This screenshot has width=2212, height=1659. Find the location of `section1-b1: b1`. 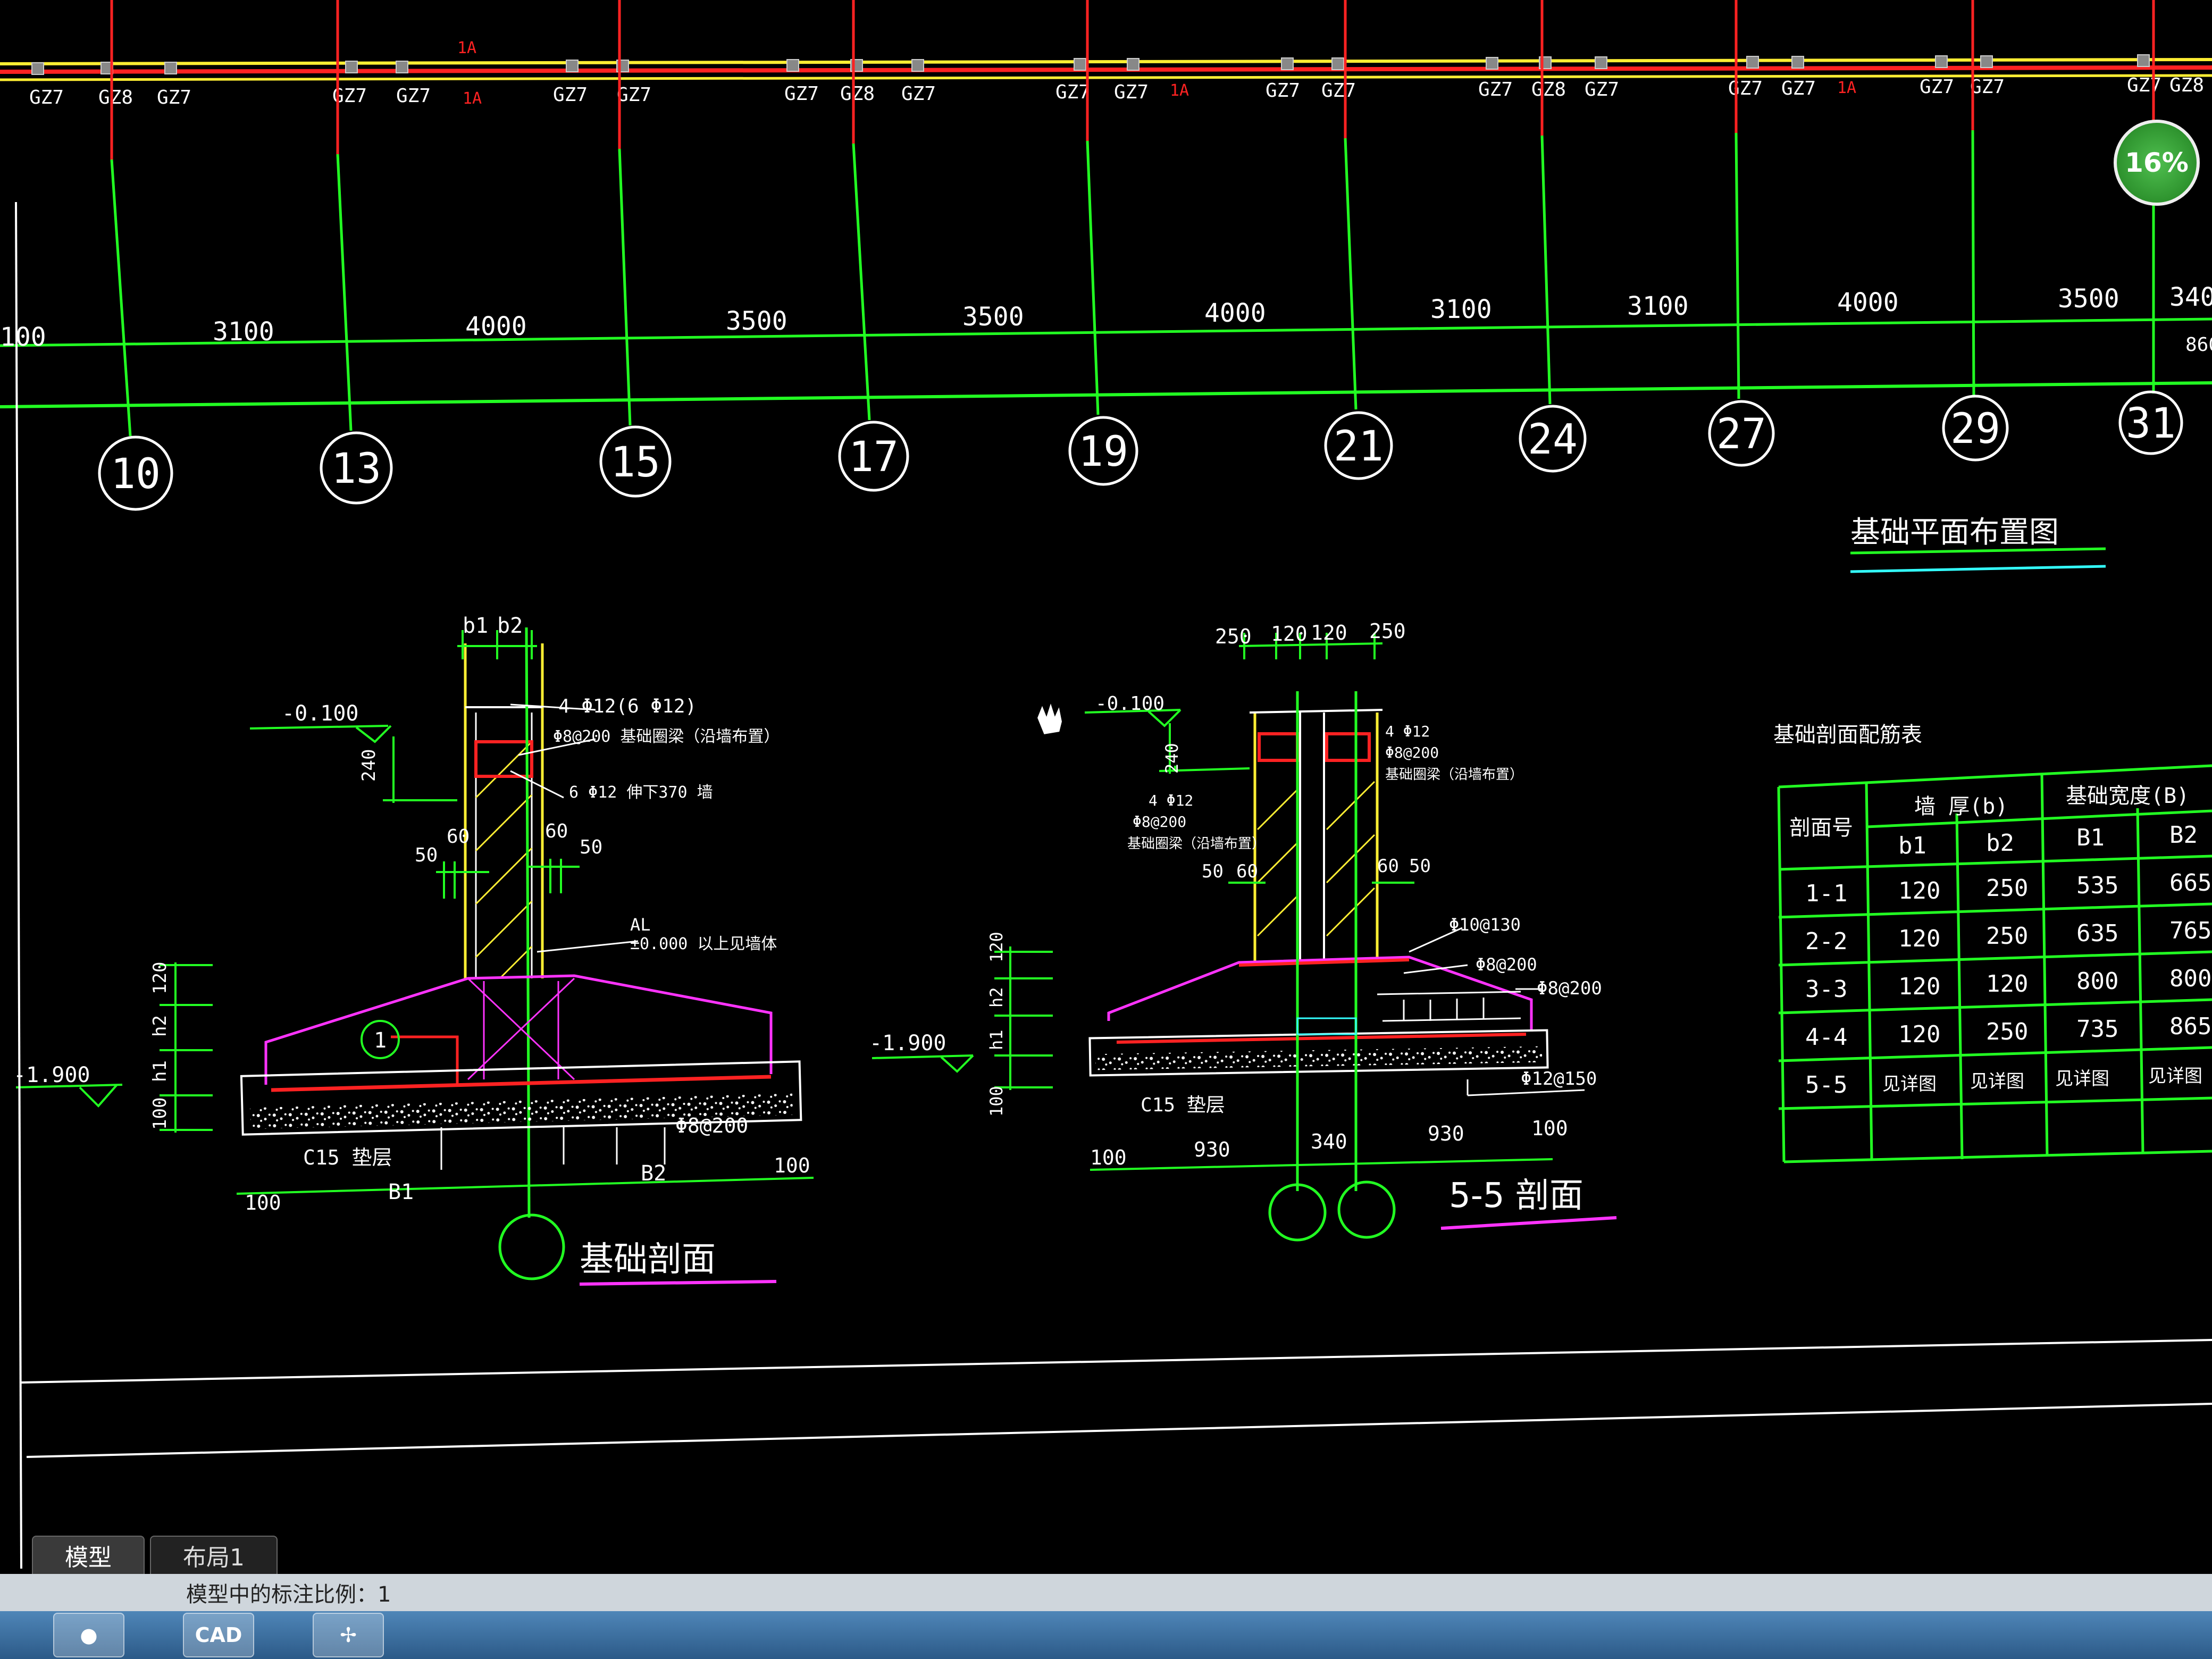

section1-b1: b1 is located at coordinates (475, 626).